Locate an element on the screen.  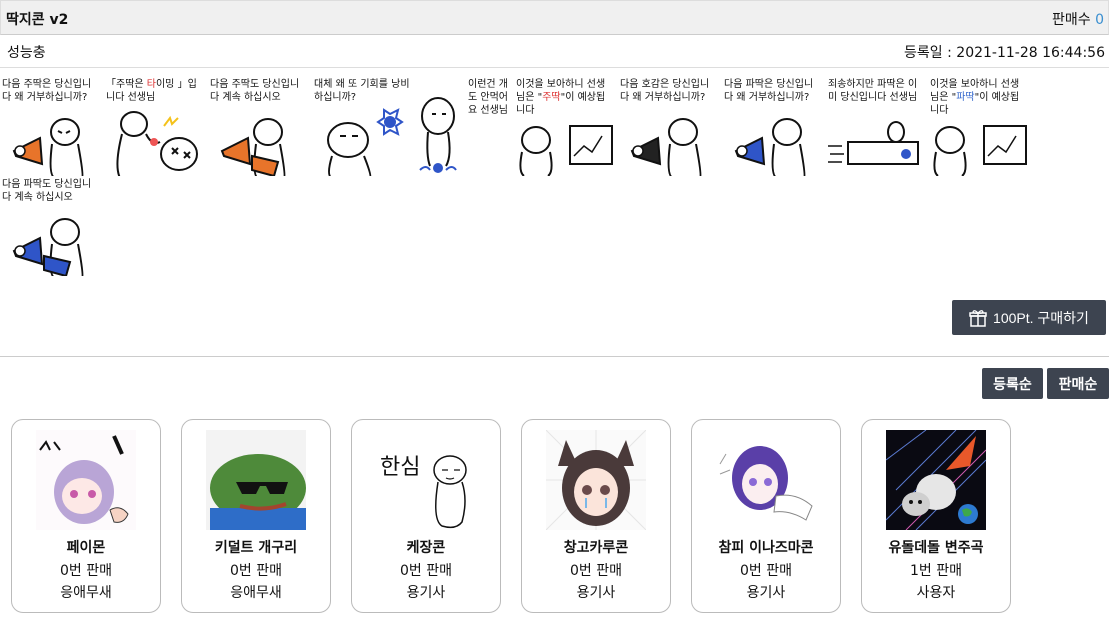
con-seller: 사용자 is located at coordinates (936, 593).